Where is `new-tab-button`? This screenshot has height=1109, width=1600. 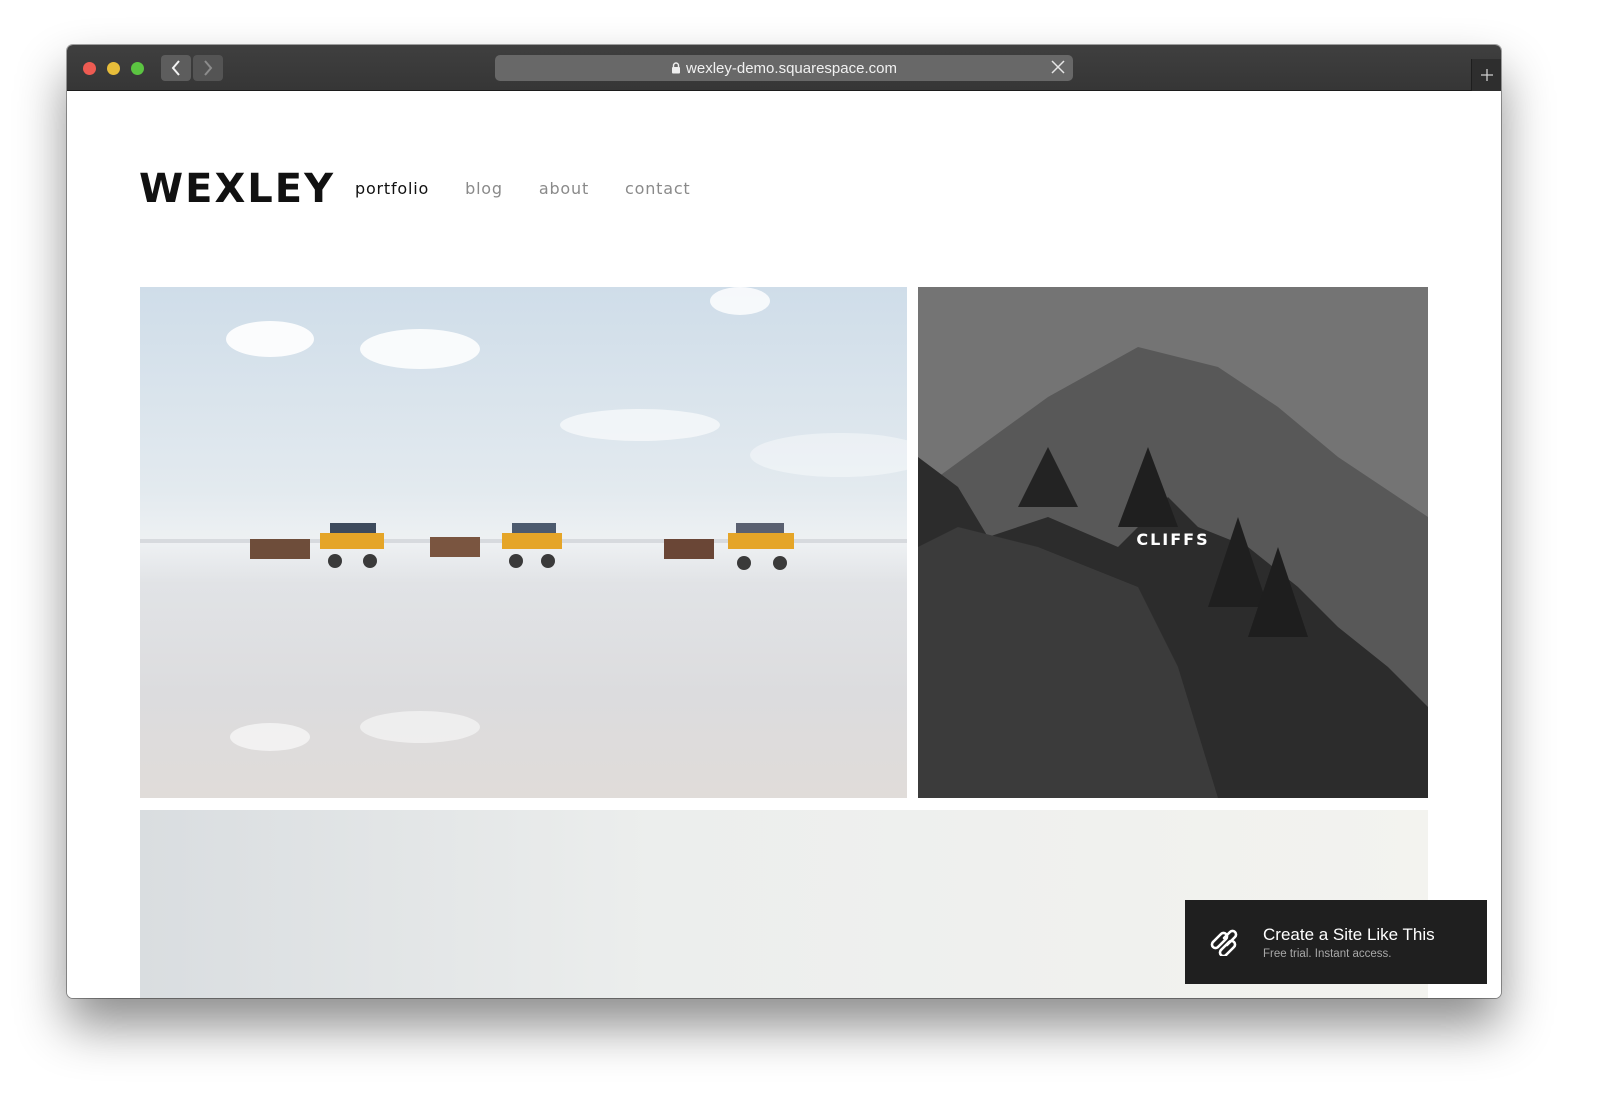
new-tab-button is located at coordinates (1486, 75).